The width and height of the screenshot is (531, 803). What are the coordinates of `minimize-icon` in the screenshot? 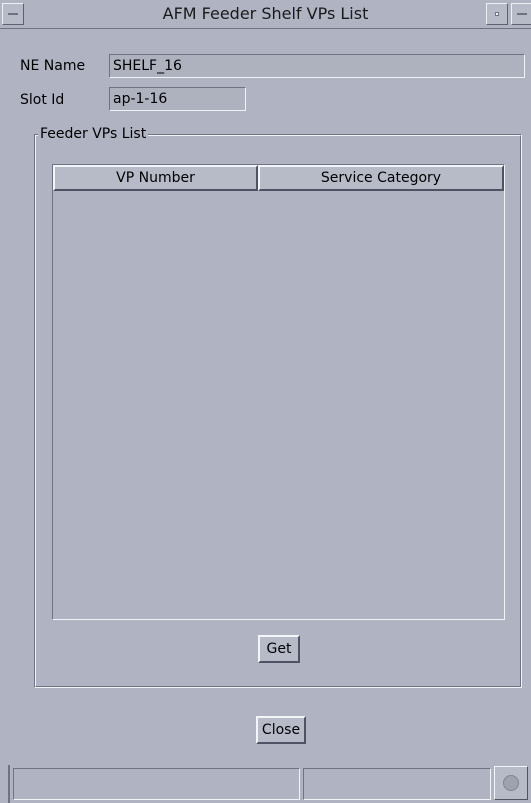 It's located at (497, 14).